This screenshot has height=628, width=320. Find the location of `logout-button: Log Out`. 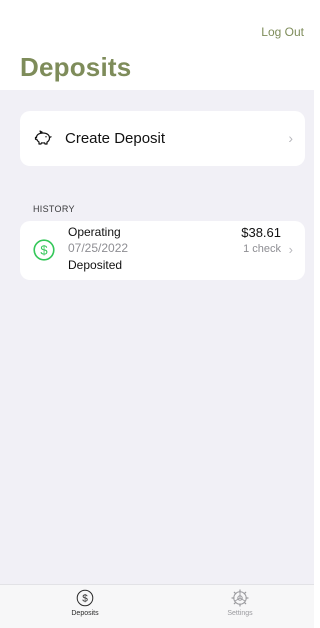

logout-button: Log Out is located at coordinates (282, 32).